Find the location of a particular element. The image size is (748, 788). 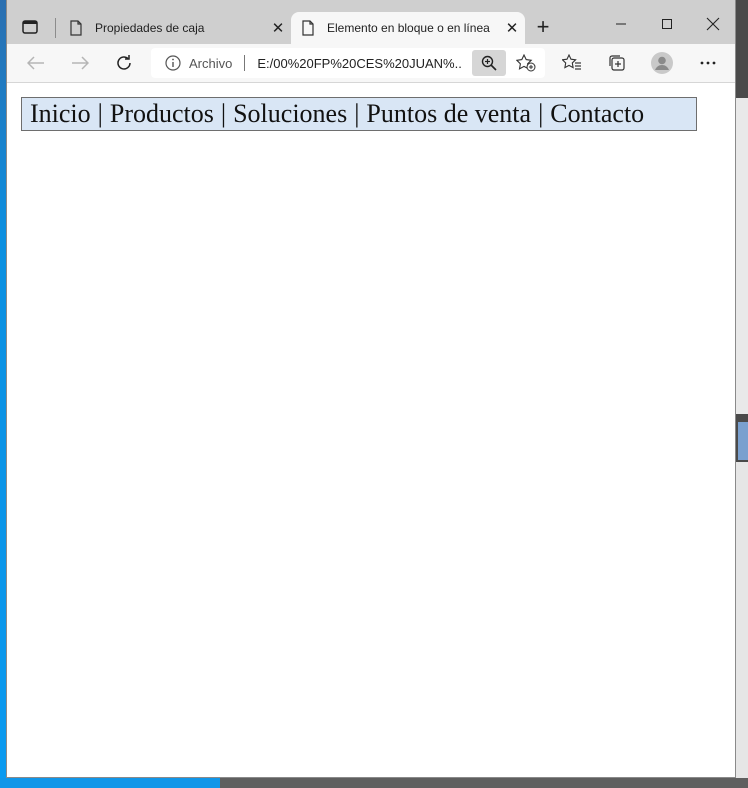

profile-button is located at coordinates (662, 63).